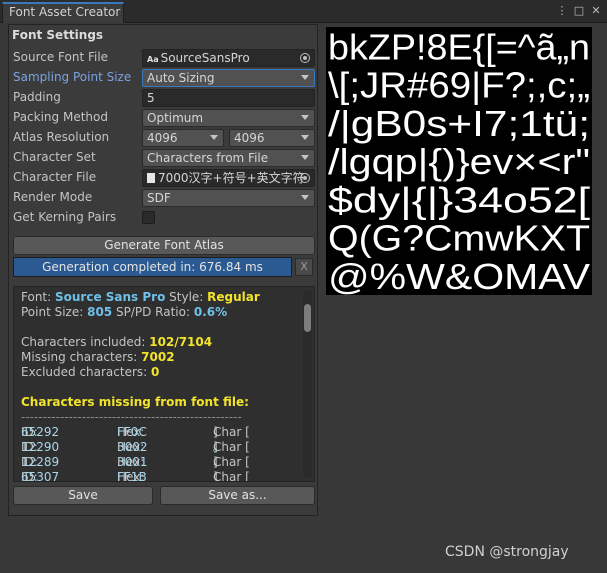  What do you see at coordinates (459, 123) in the screenshot?
I see `atlas-glyph-row: /|gB0s+I7;1tü;` at bounding box center [459, 123].